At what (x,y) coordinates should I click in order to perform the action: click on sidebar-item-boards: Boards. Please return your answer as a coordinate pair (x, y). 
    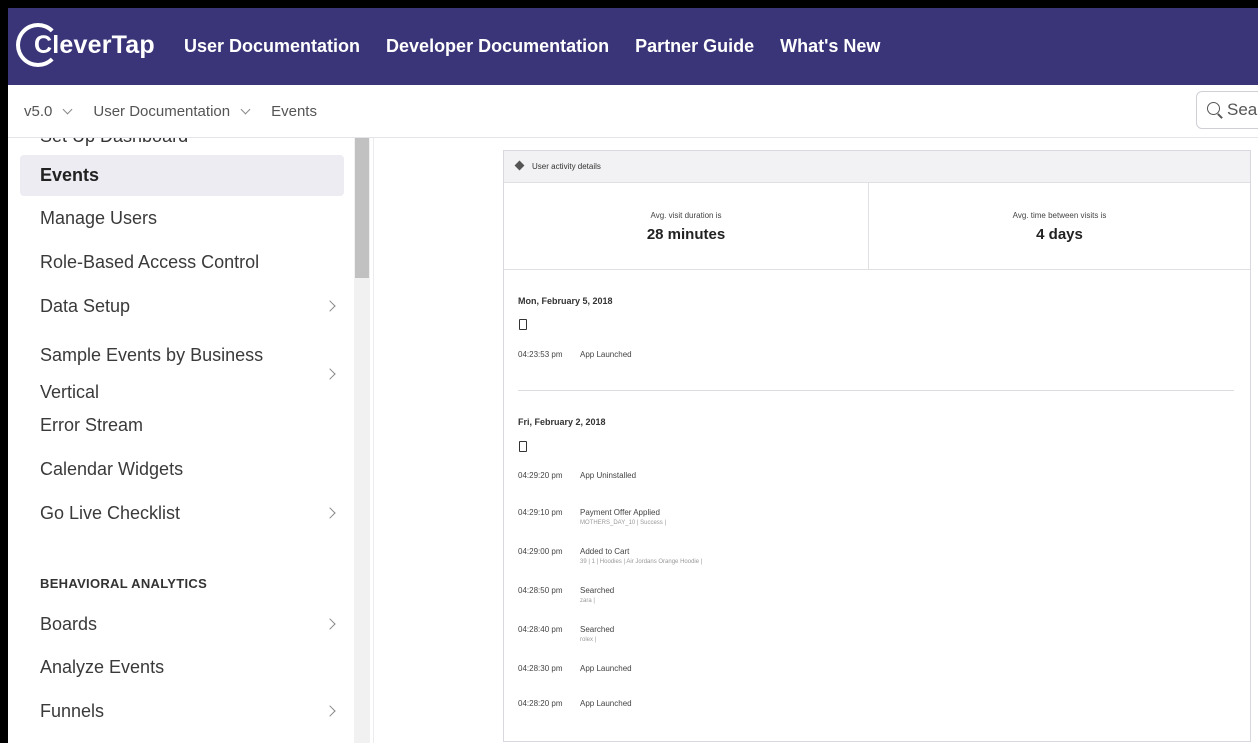
    Looking at the image, I should click on (182, 624).